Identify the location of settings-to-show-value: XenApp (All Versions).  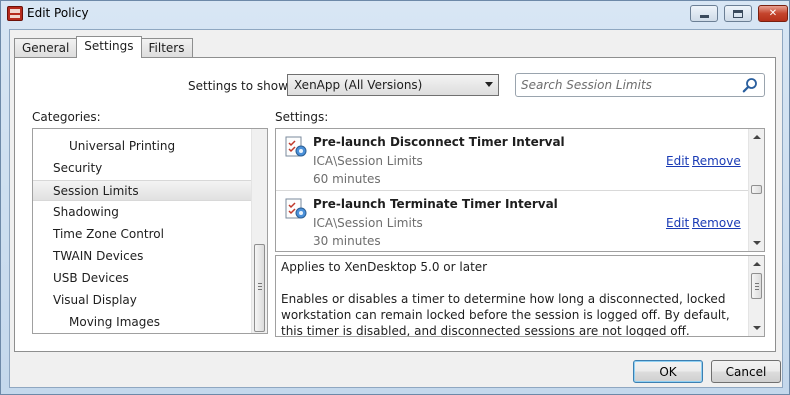
(358, 85).